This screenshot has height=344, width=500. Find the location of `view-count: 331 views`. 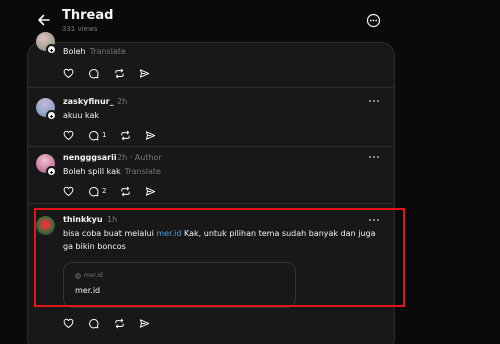

view-count: 331 views is located at coordinates (80, 29).